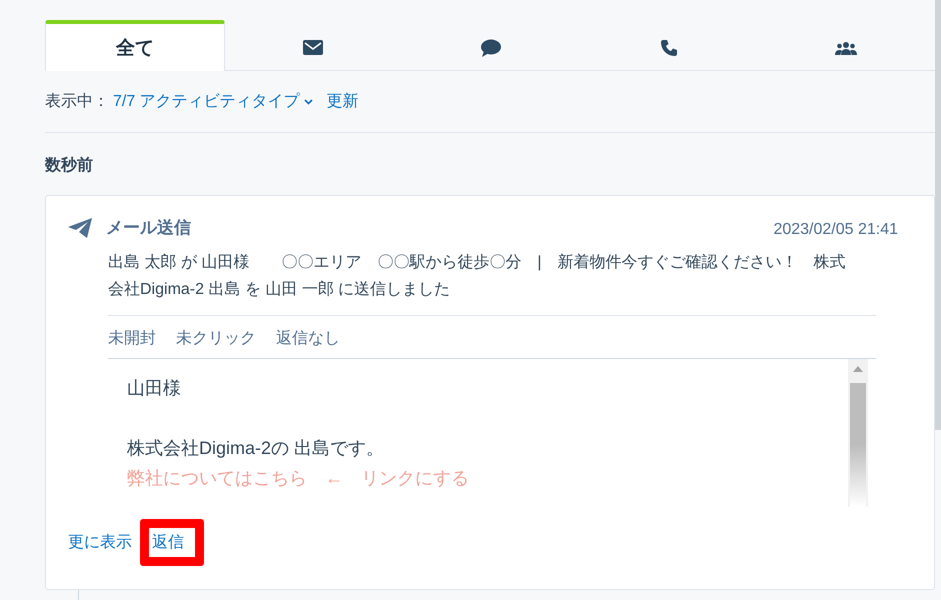 The width and height of the screenshot is (941, 600). I want to click on page-scrollbar, so click(938, 215).